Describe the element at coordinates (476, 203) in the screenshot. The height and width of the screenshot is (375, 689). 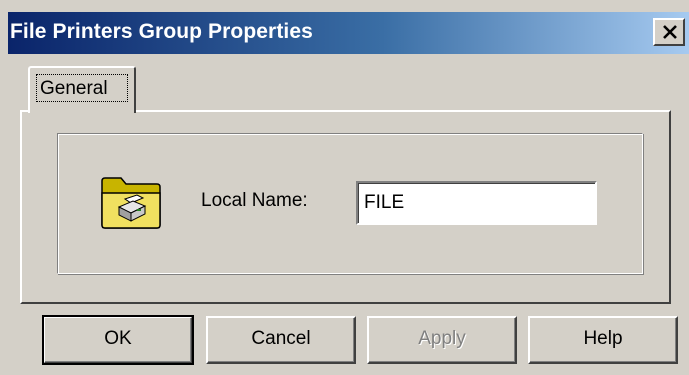
I see `local-name-input` at that location.